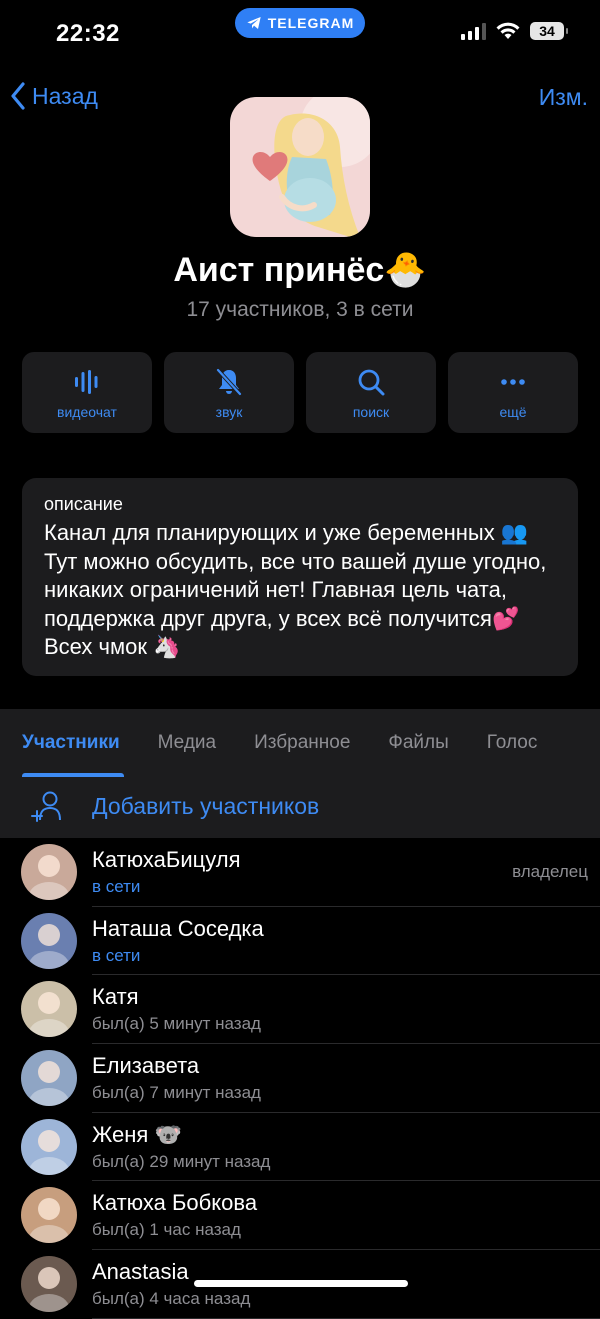  I want to click on member-row: Катя был(а) 5 минут назад, so click(300, 1010).